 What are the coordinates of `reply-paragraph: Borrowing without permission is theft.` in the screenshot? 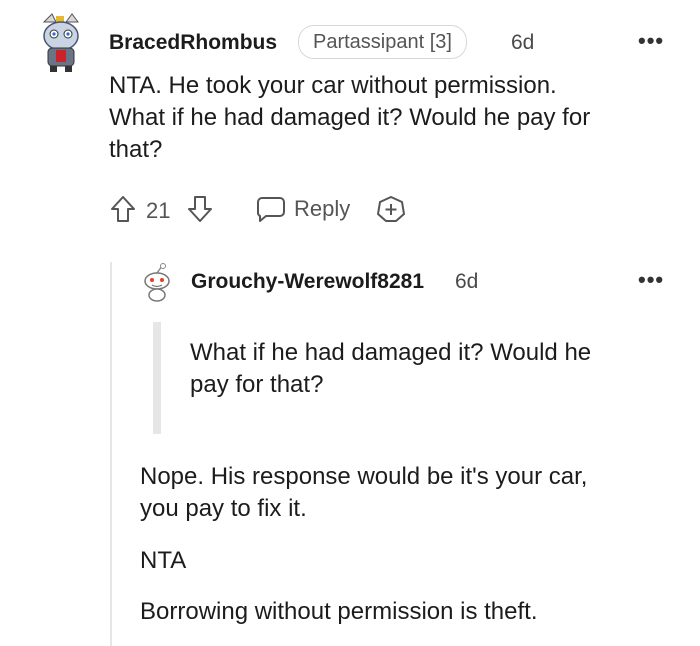 It's located at (339, 611).